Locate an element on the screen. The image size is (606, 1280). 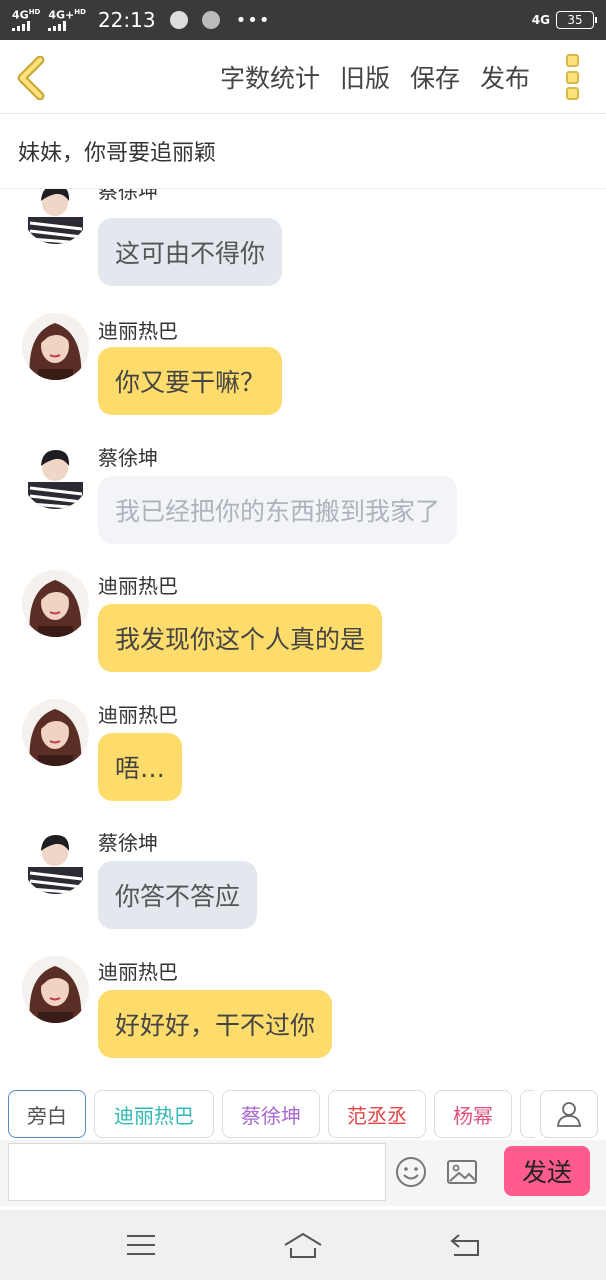
status-left: 4GHD 4G+HD 22:13 ••• is located at coordinates (141, 20).